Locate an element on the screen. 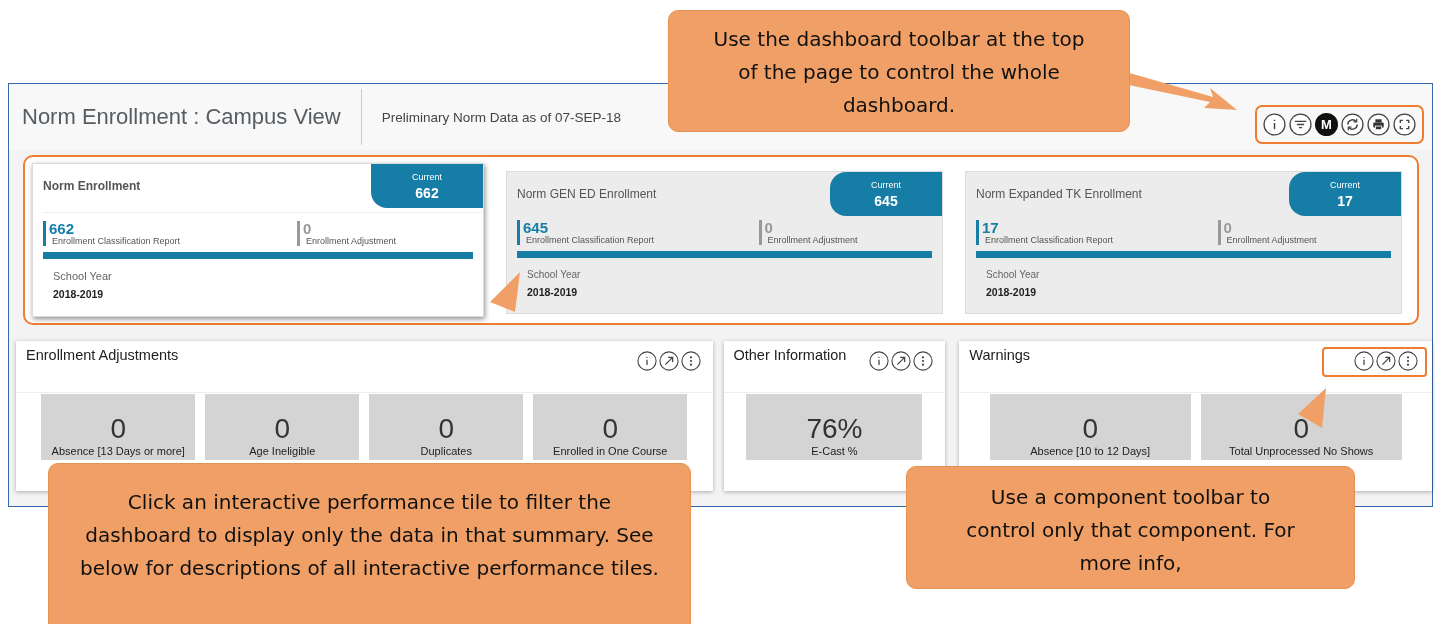 The height and width of the screenshot is (624, 1435). callout-arrow is located at coordinates (505, 292).